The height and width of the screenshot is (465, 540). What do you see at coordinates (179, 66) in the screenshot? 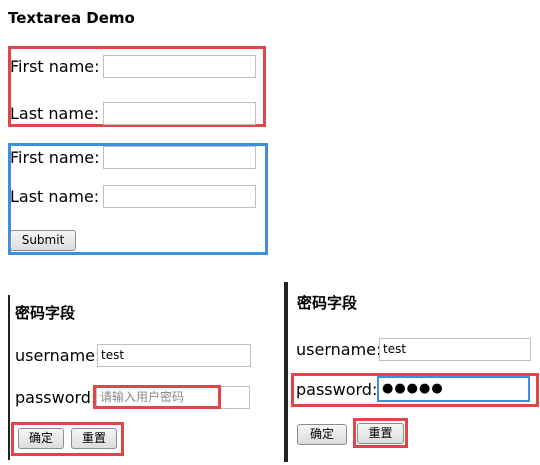
I see `first-name-input` at bounding box center [179, 66].